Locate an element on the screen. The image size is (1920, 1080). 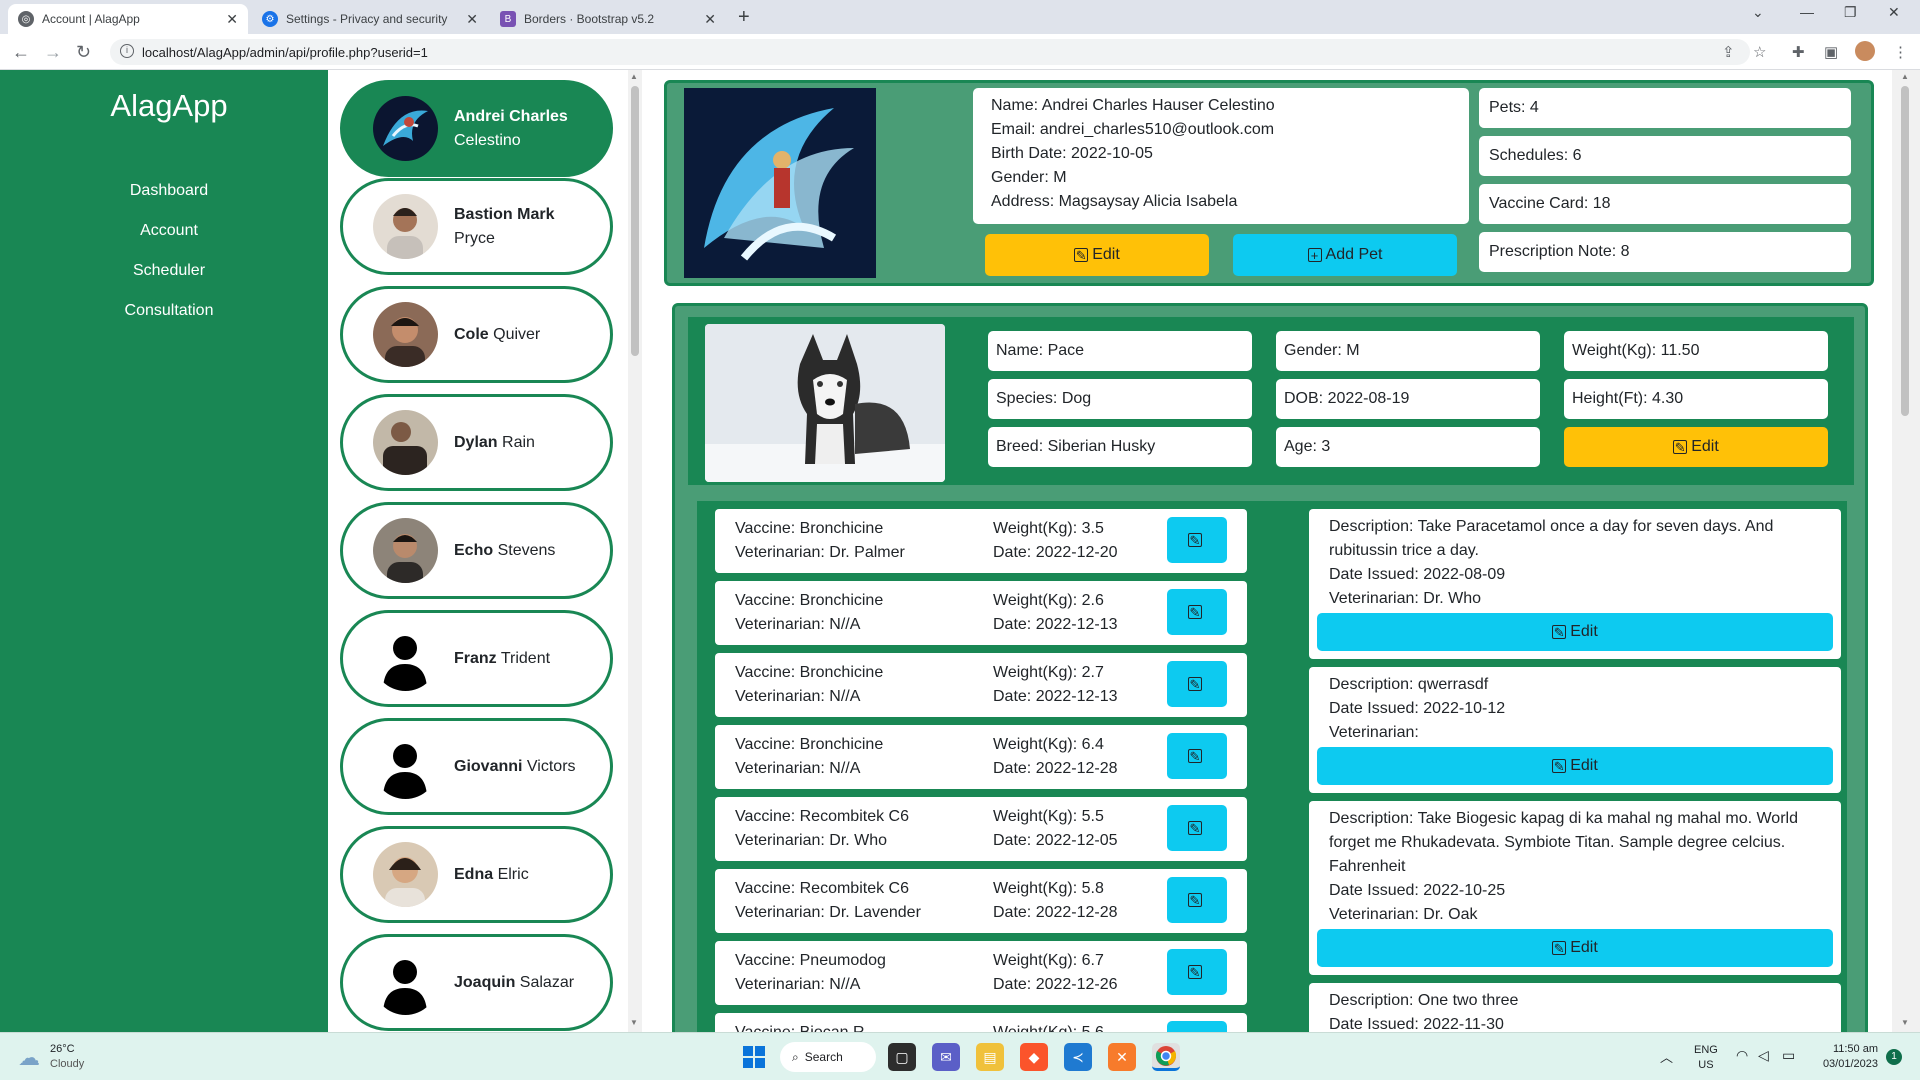
edit-pet-button: ✎ Edit is located at coordinates (1696, 447).